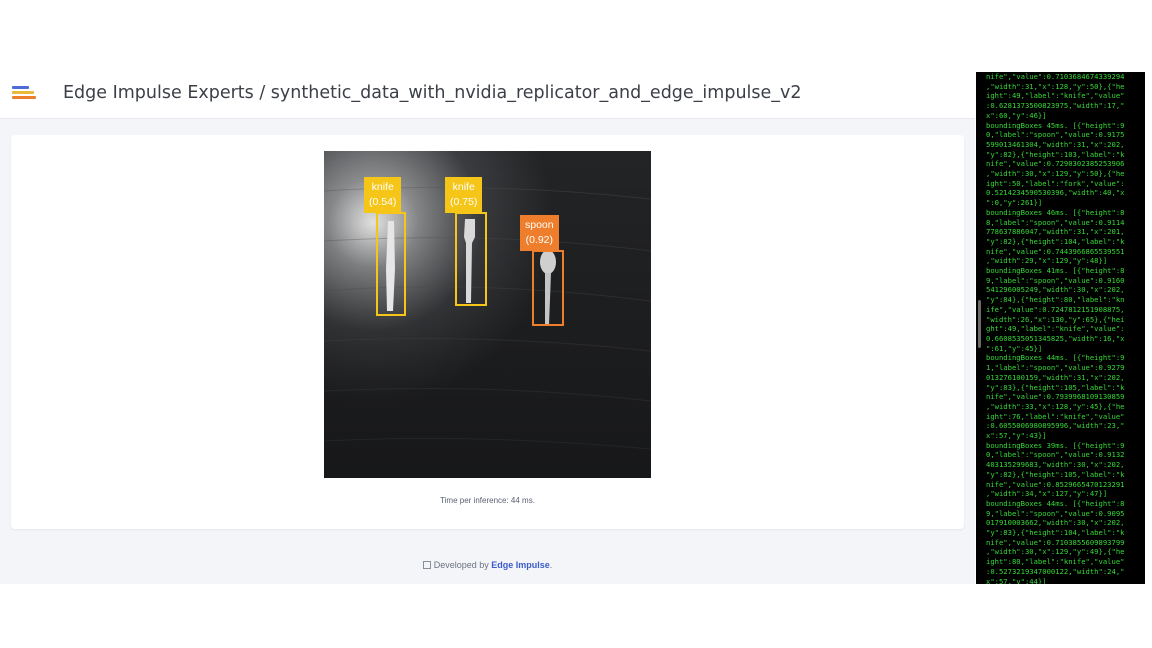  Describe the element at coordinates (1055, 552) in the screenshot. I see `terminal-line: ,"width":30,"x":129,"y":49},{"he` at that location.